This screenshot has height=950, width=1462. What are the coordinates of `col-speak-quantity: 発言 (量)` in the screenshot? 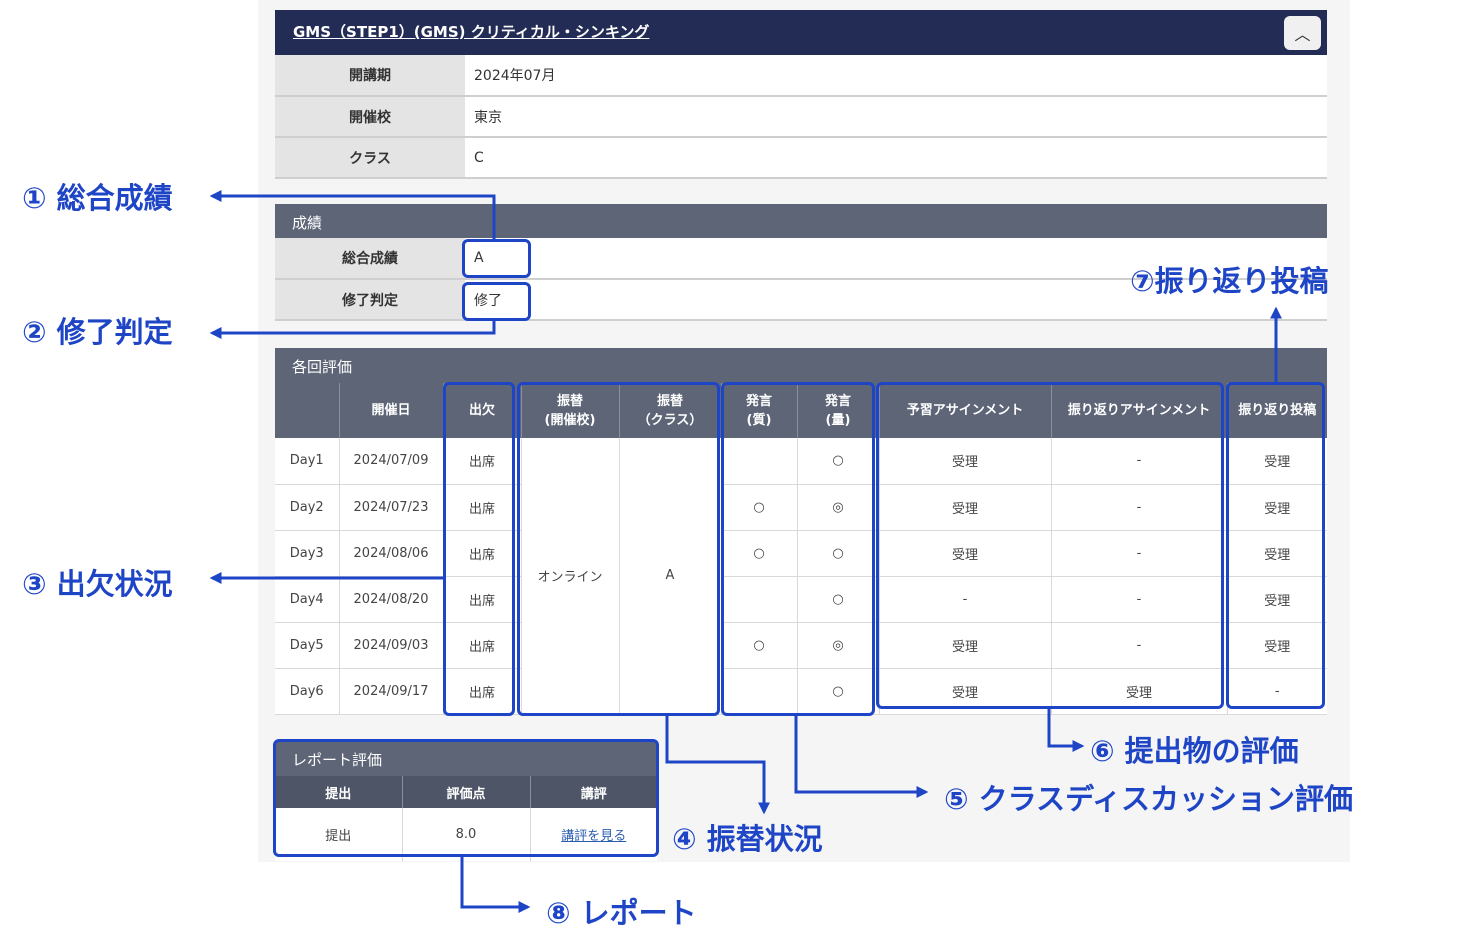 It's located at (837, 410).